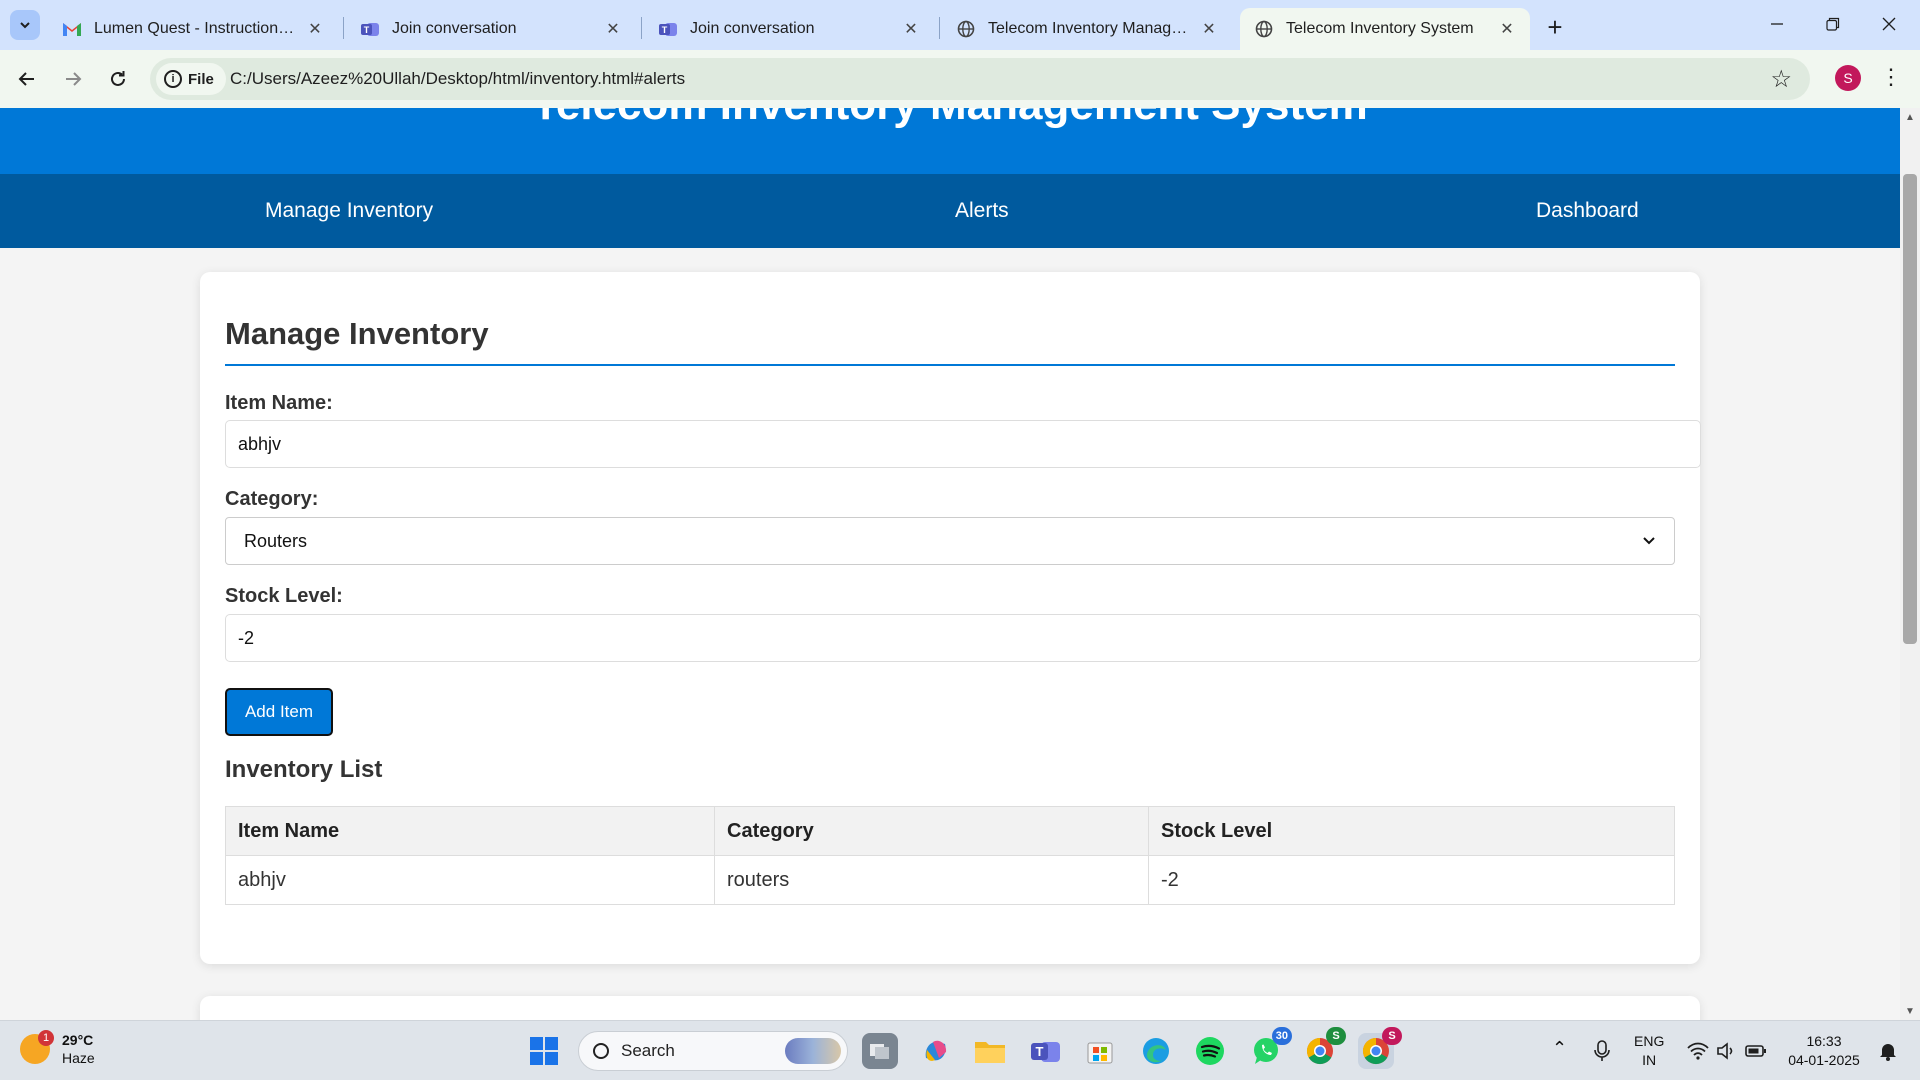 The image size is (1920, 1080). What do you see at coordinates (1891, 77) in the screenshot?
I see `more-menu-icon: ⋮` at bounding box center [1891, 77].